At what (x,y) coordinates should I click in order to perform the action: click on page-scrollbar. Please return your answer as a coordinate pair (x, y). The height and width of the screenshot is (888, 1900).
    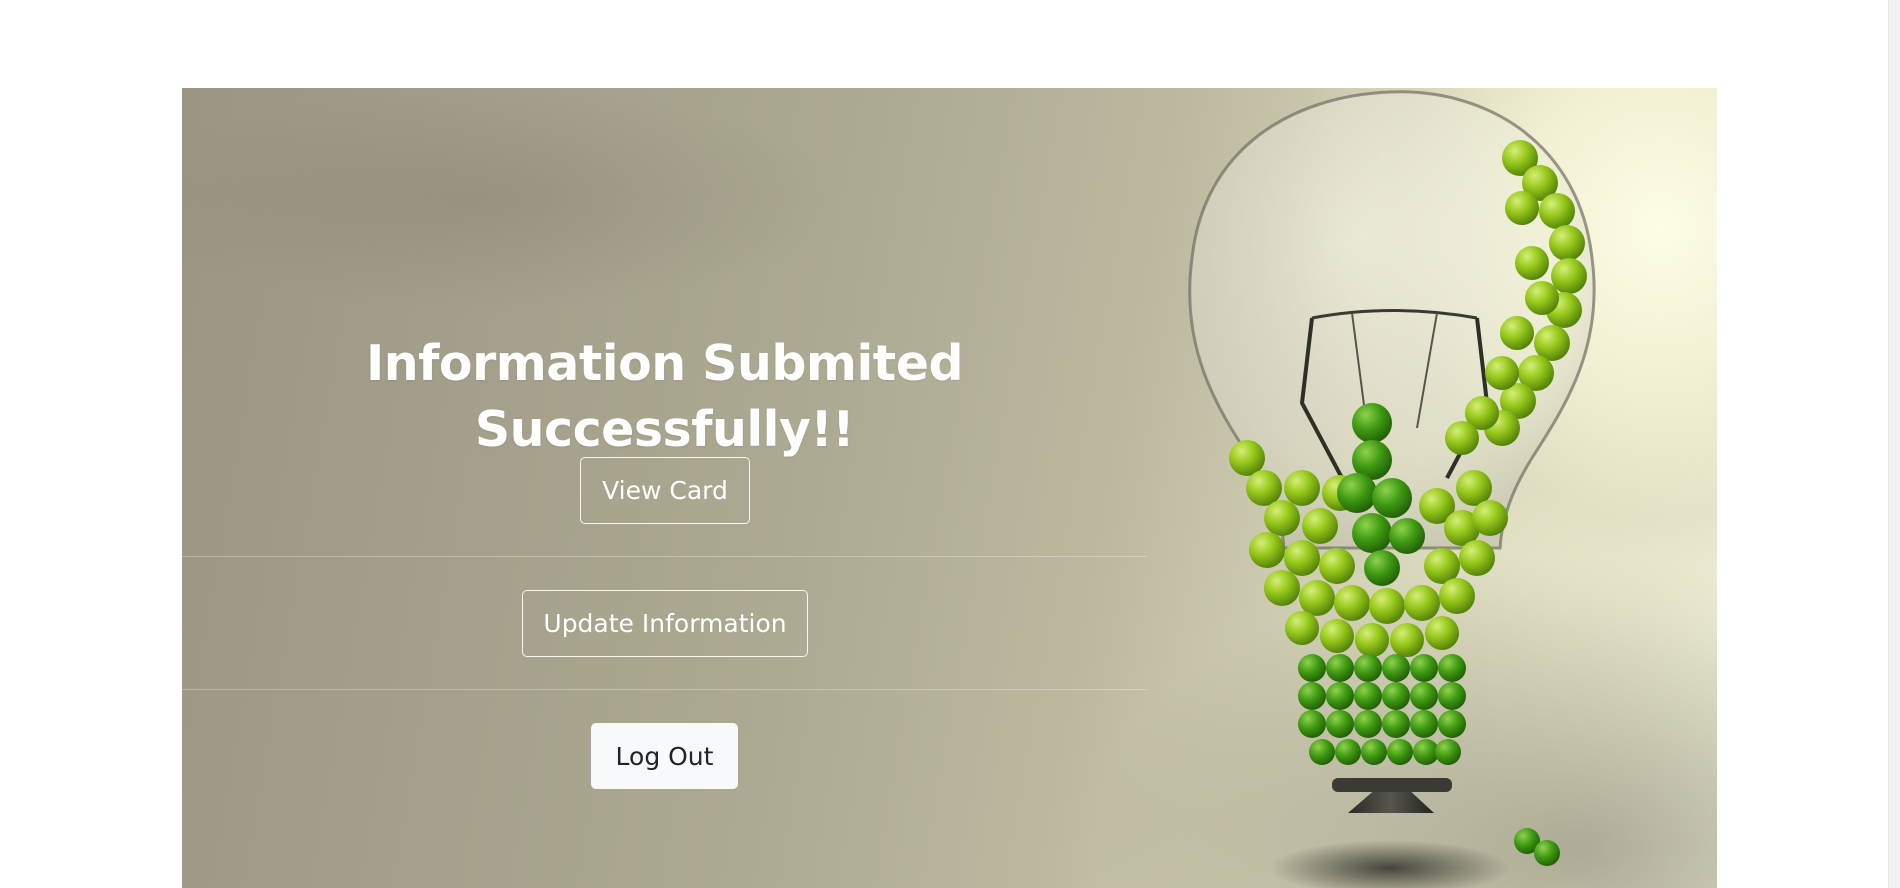
    Looking at the image, I should click on (1894, 444).